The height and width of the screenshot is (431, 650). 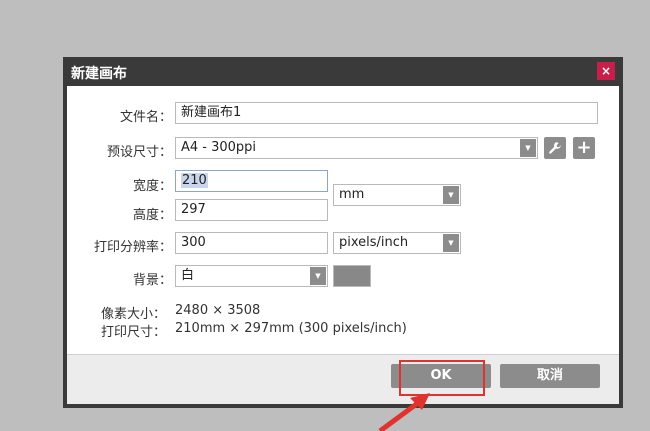 What do you see at coordinates (152, 215) in the screenshot?
I see `height-label: 高度：` at bounding box center [152, 215].